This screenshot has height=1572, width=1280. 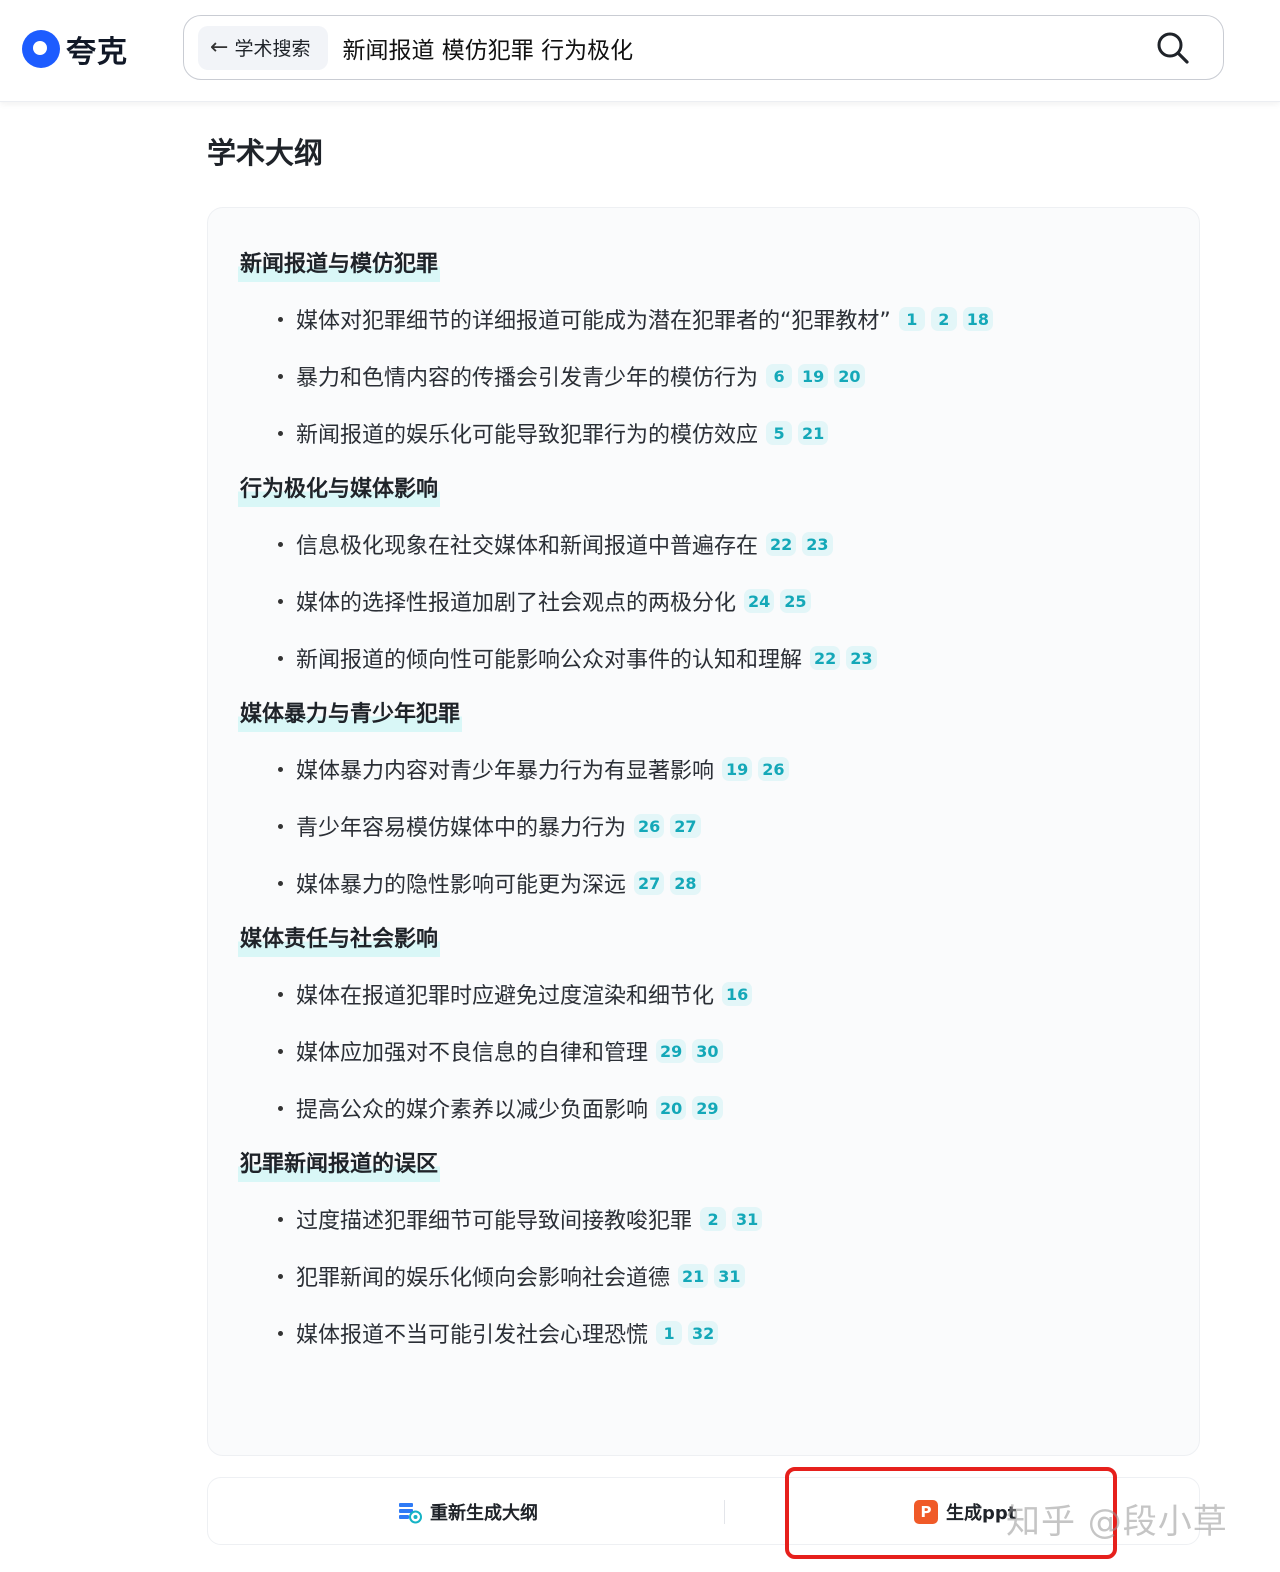 I want to click on outline-item-text: 媒体应加强对不良信息的自律和管理, so click(x=472, y=1053).